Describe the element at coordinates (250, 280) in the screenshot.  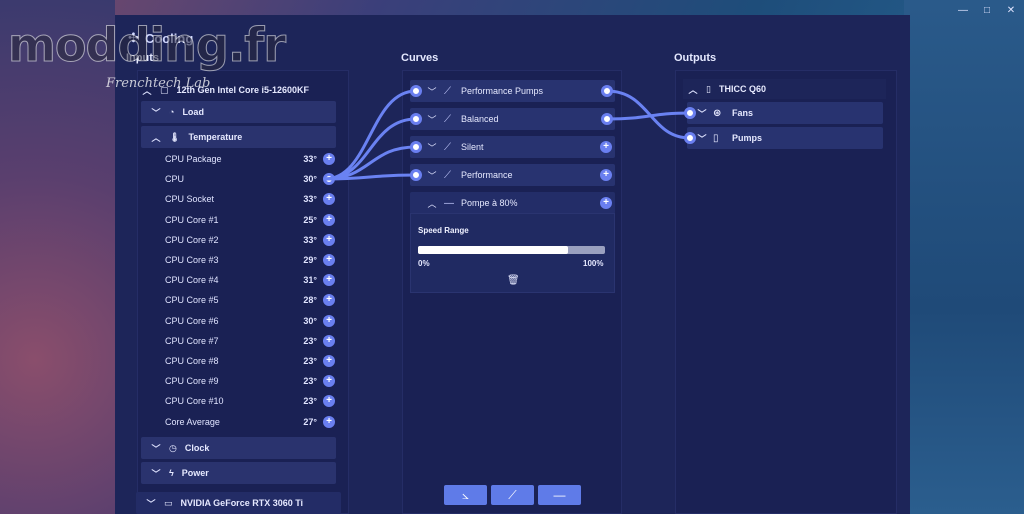
I see `sensor-row: CPU Core #4 31° +` at that location.